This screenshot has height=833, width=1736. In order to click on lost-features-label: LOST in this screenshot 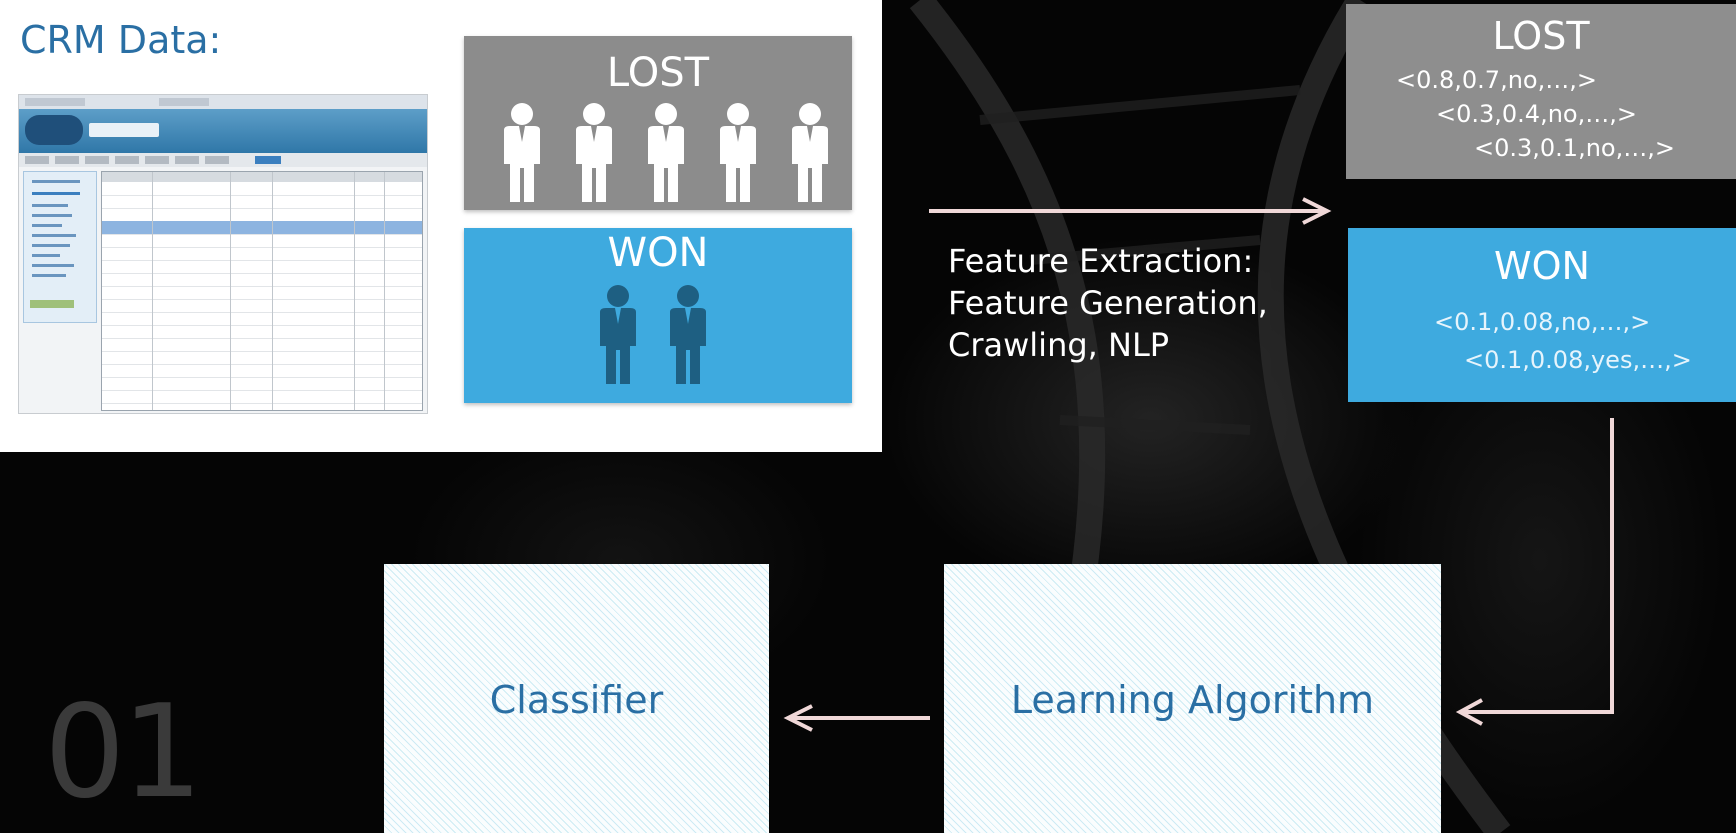, I will do `click(1541, 36)`.